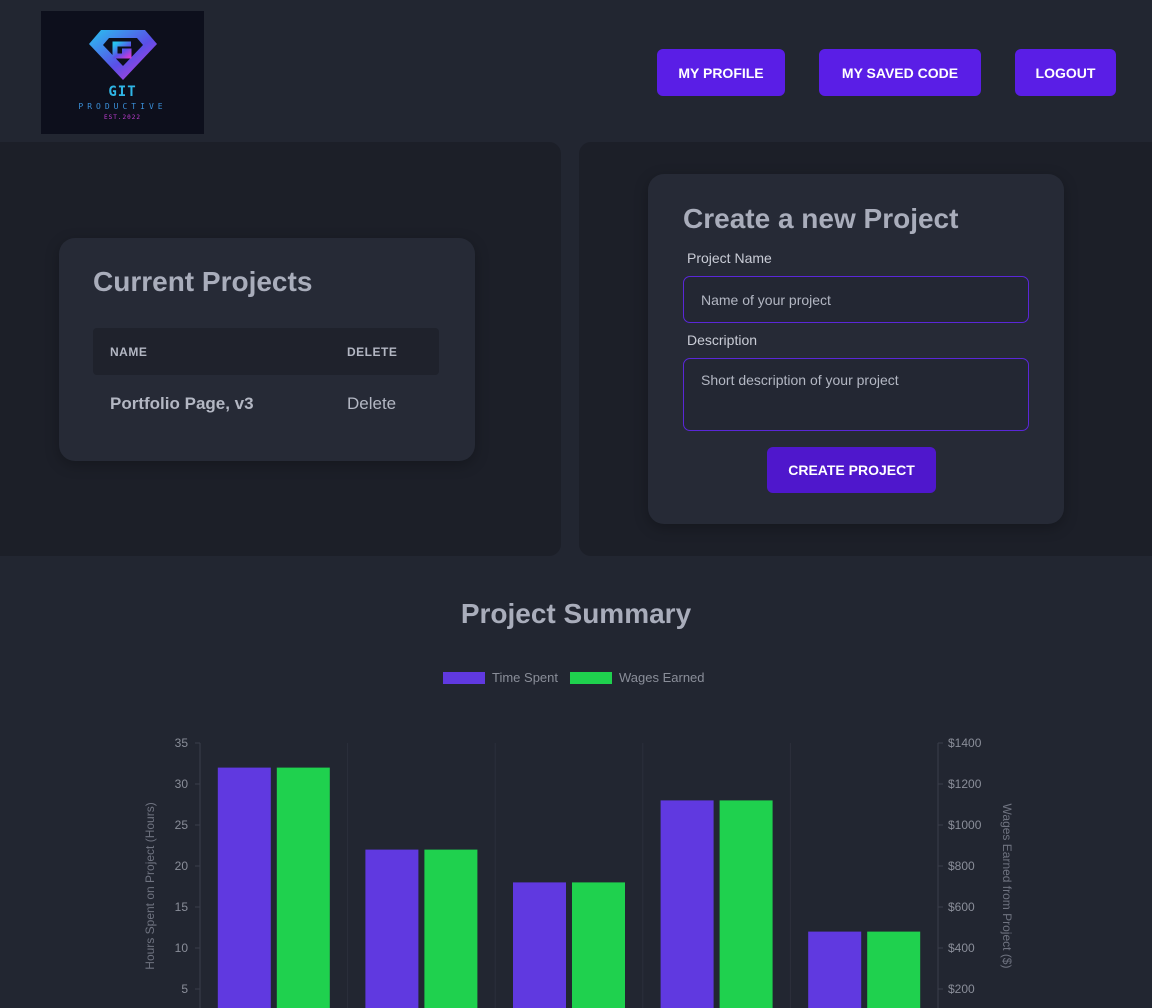 The width and height of the screenshot is (1152, 1008). I want to click on y-tick-left-label: 15, so click(182, 907).